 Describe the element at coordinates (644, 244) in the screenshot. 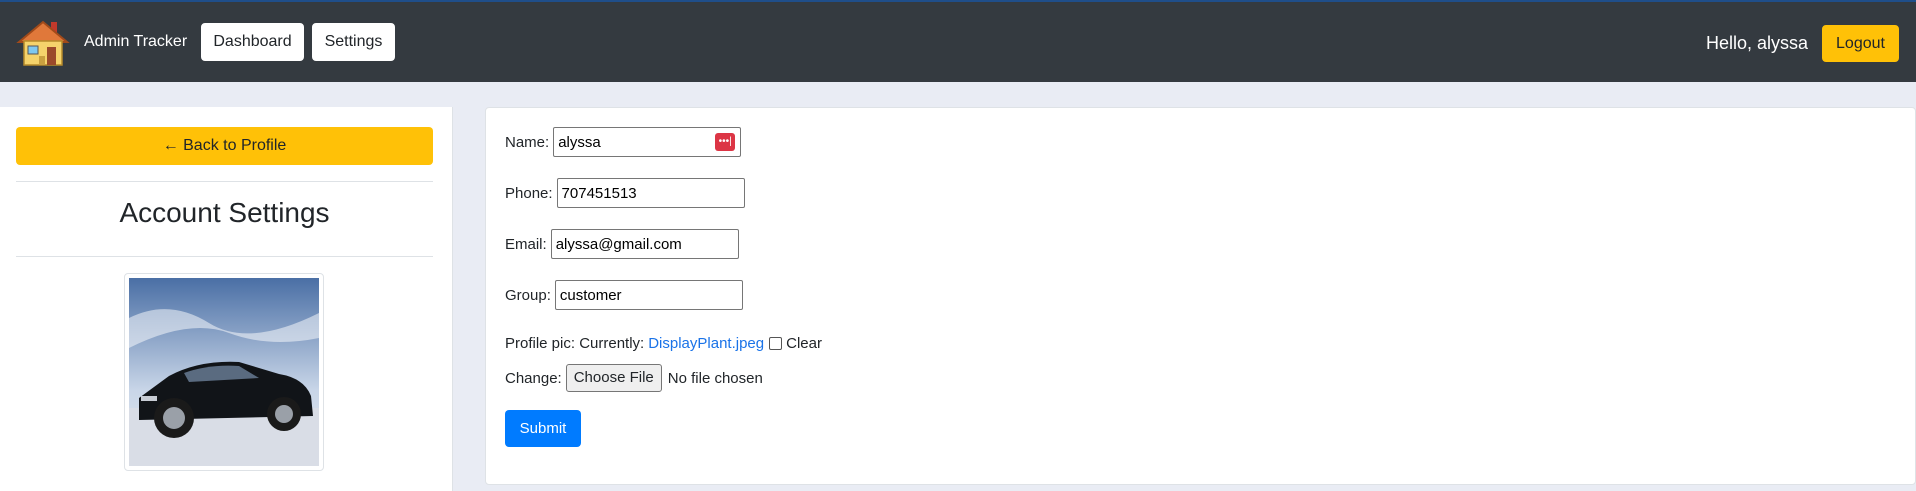

I see `email-input` at that location.